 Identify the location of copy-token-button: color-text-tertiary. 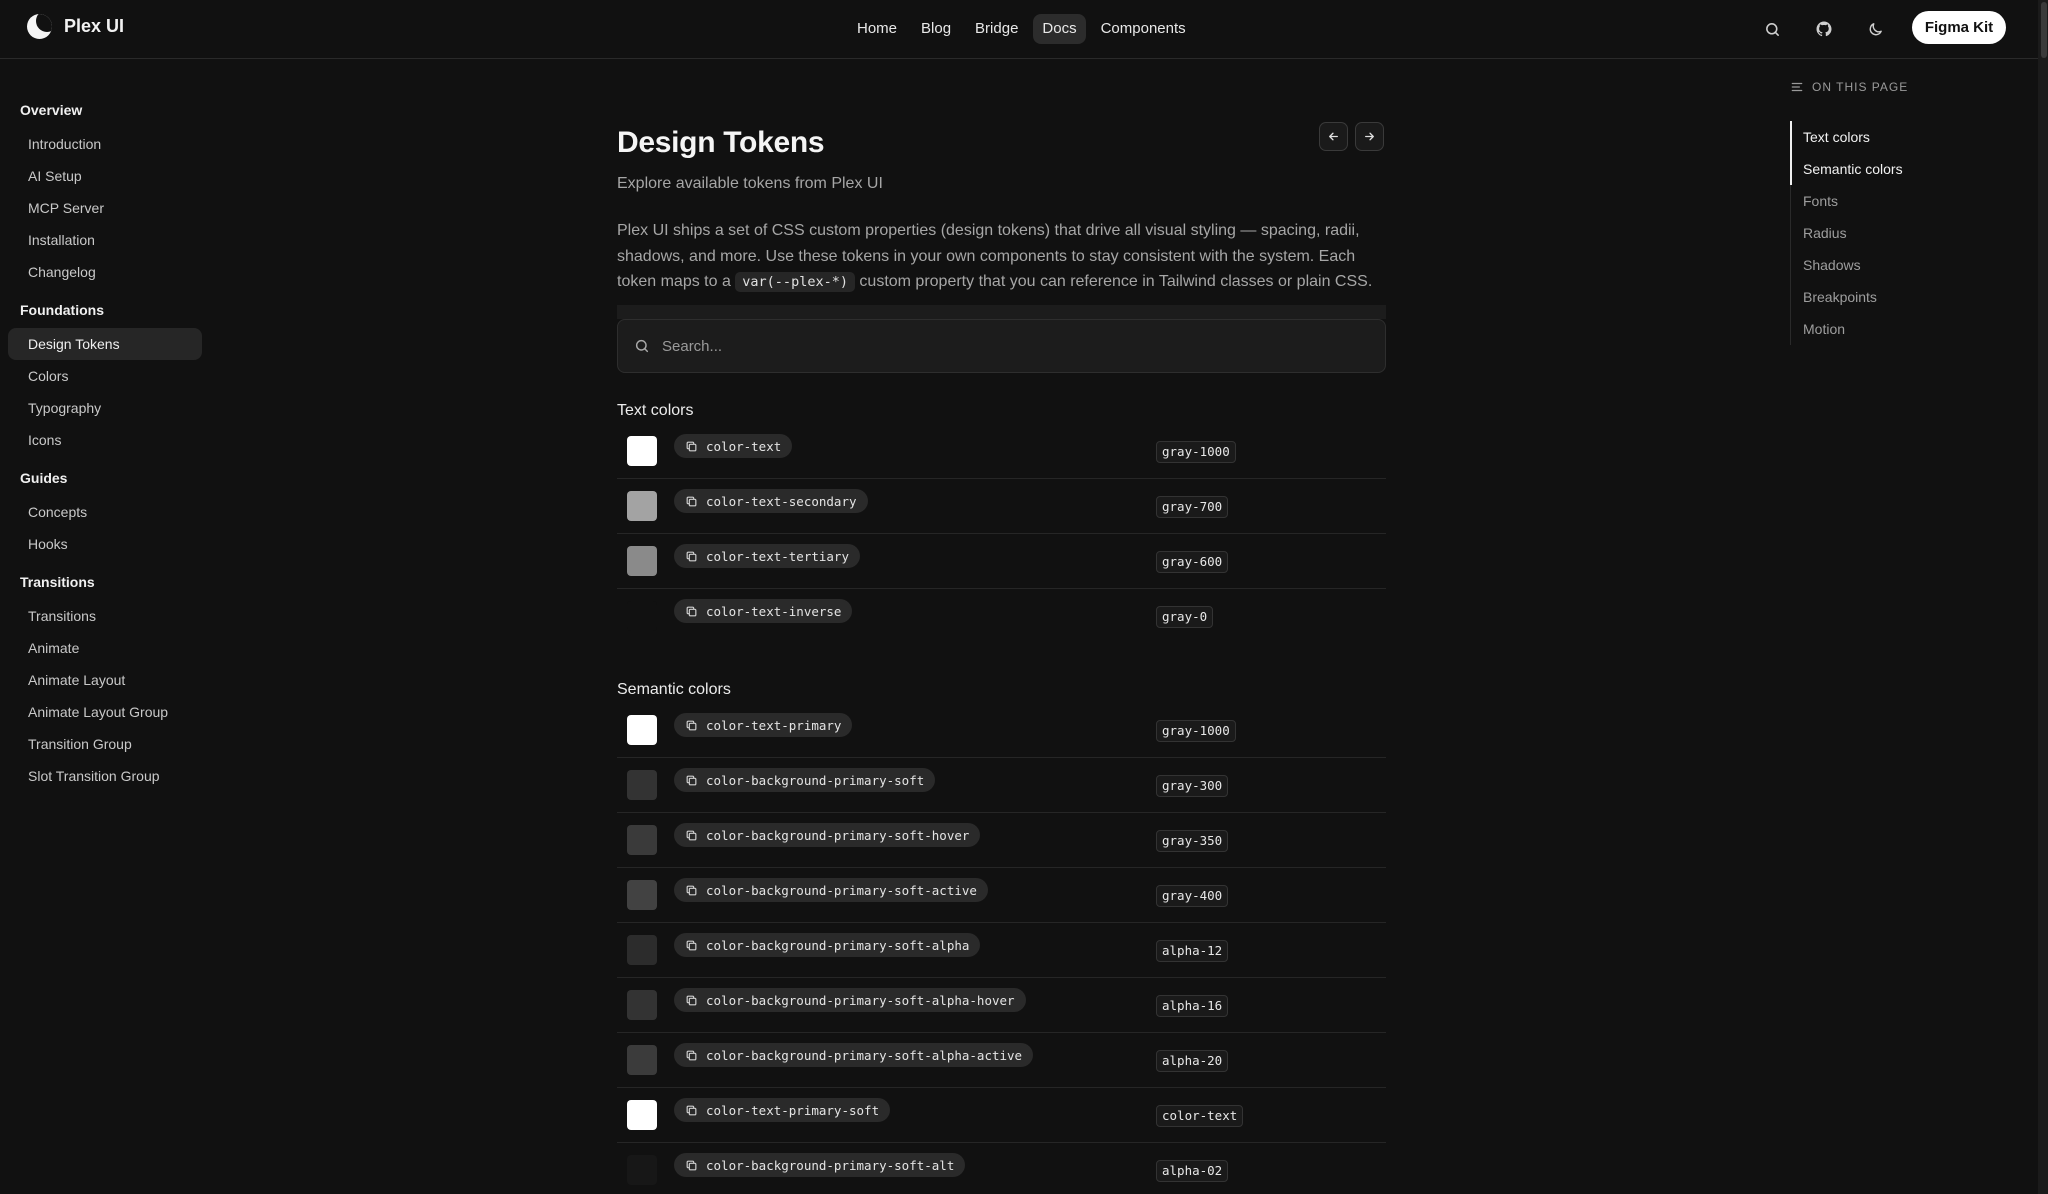
(767, 556).